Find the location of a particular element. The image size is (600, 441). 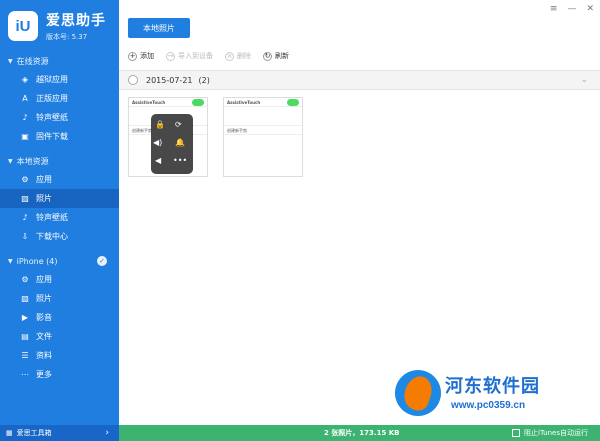

local-photos-button: 本地照片 is located at coordinates (159, 28).